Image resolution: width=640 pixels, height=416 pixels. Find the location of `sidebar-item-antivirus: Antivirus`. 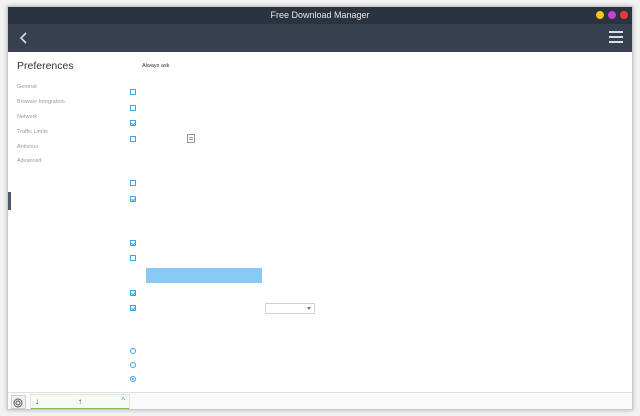

sidebar-item-antivirus: Antivirus is located at coordinates (27, 147).